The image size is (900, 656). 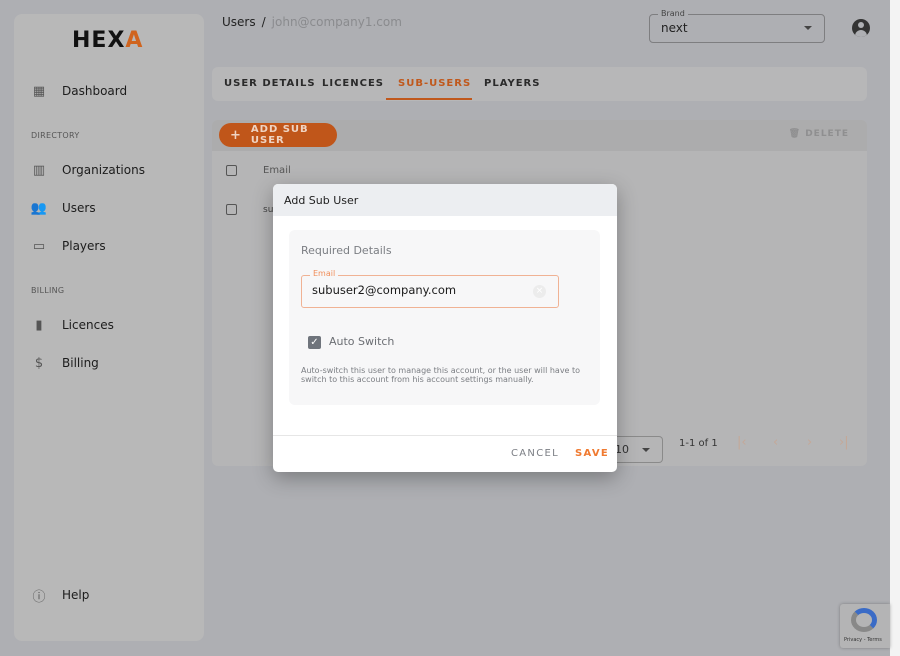 I want to click on sidebar-item-organizations: ▥ Organizations, so click(x=88, y=170).